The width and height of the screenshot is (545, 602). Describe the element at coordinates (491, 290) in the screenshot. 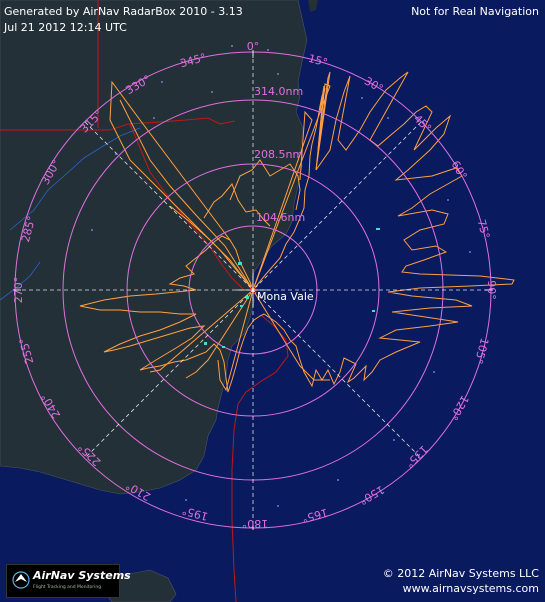

I see `bearing-label-90: 90°` at that location.